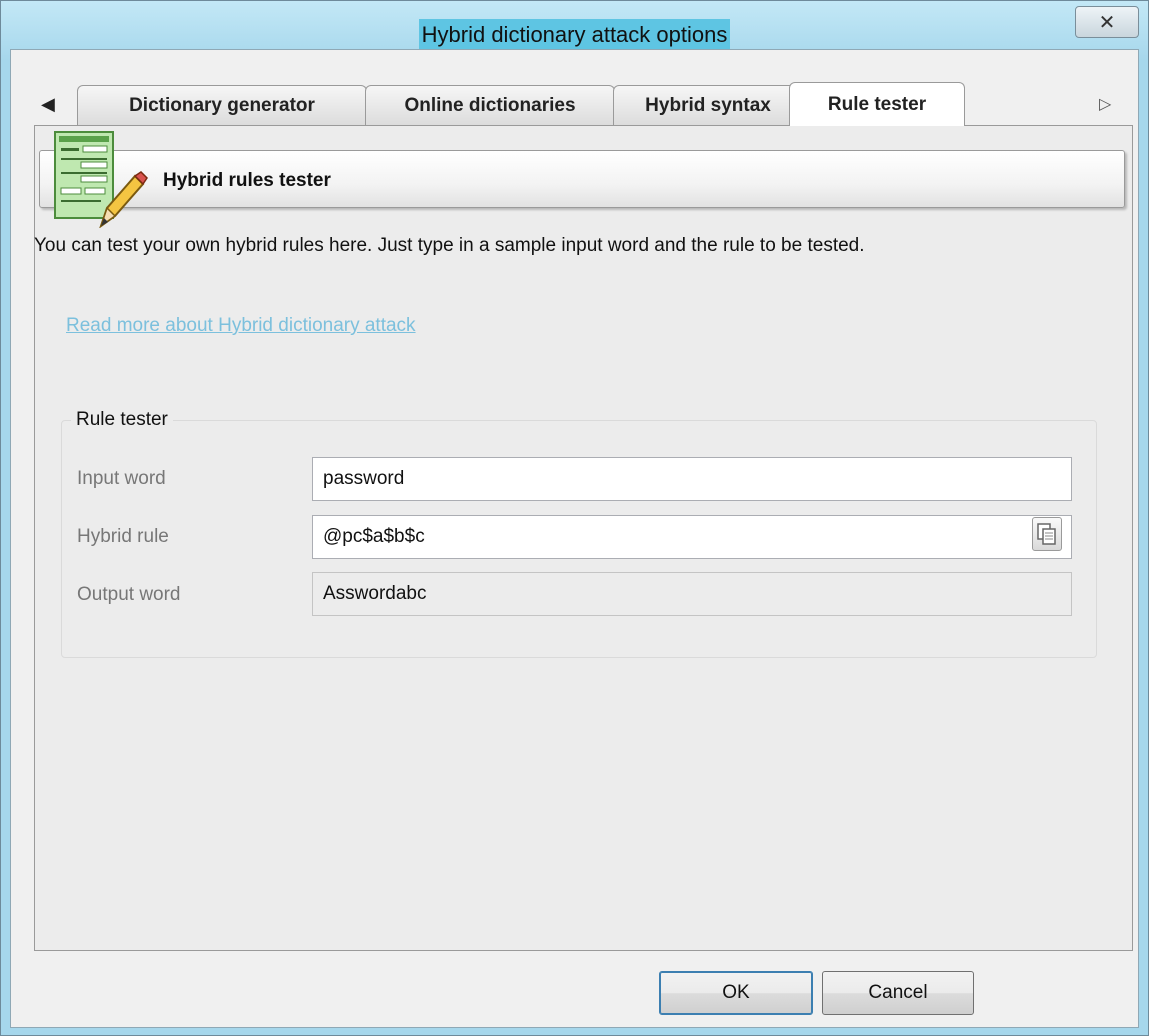  Describe the element at coordinates (1105, 104) in the screenshot. I see `tab-scroll-right-icon: ▷` at that location.